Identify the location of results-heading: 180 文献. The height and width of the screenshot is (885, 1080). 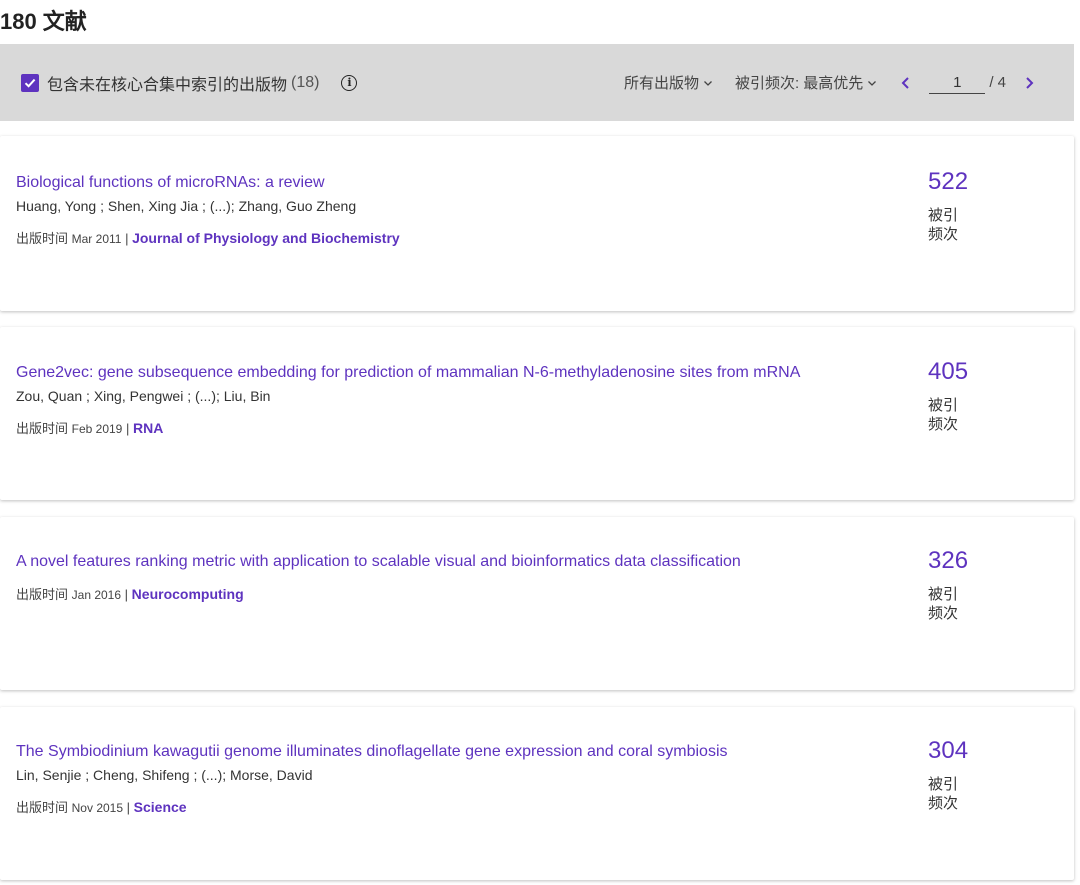
(43, 19).